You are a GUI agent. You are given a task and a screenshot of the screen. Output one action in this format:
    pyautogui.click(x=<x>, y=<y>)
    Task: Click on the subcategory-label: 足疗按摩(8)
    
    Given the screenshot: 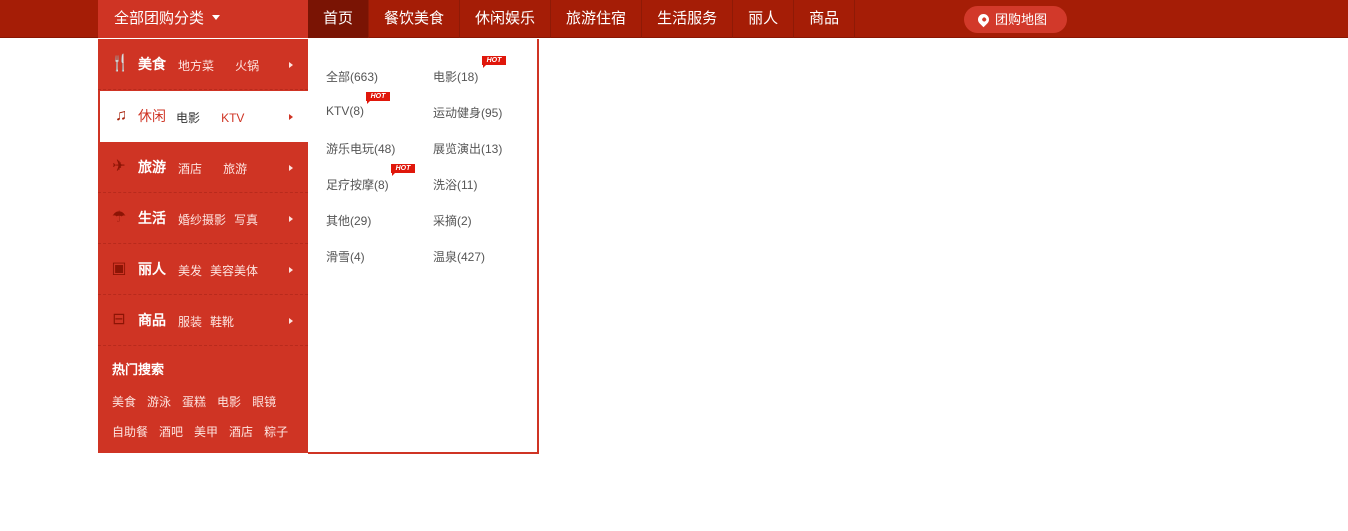 What is the action you would take?
    pyautogui.click(x=357, y=185)
    